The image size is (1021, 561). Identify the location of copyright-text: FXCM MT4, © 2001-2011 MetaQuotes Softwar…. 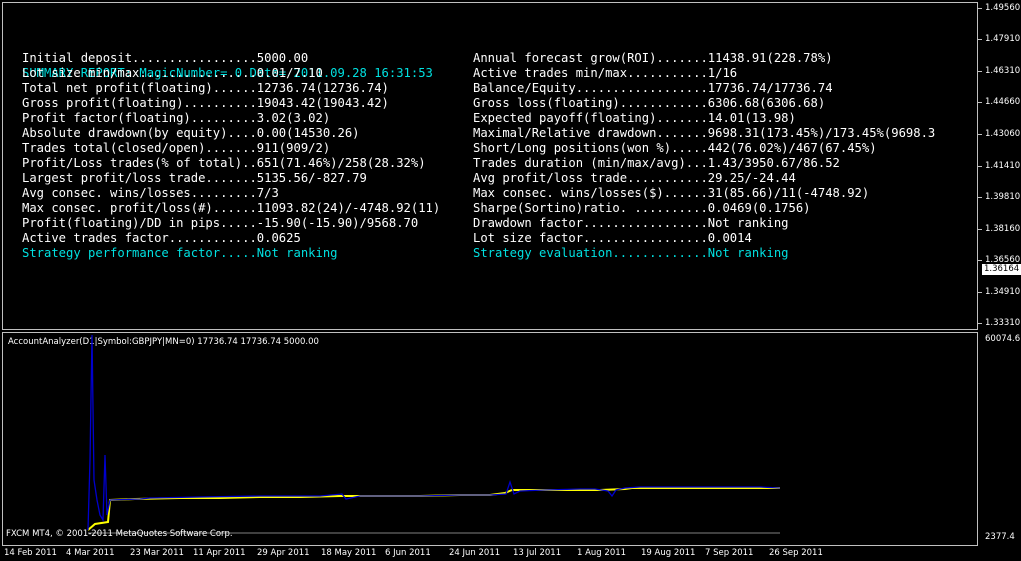
(119, 534).